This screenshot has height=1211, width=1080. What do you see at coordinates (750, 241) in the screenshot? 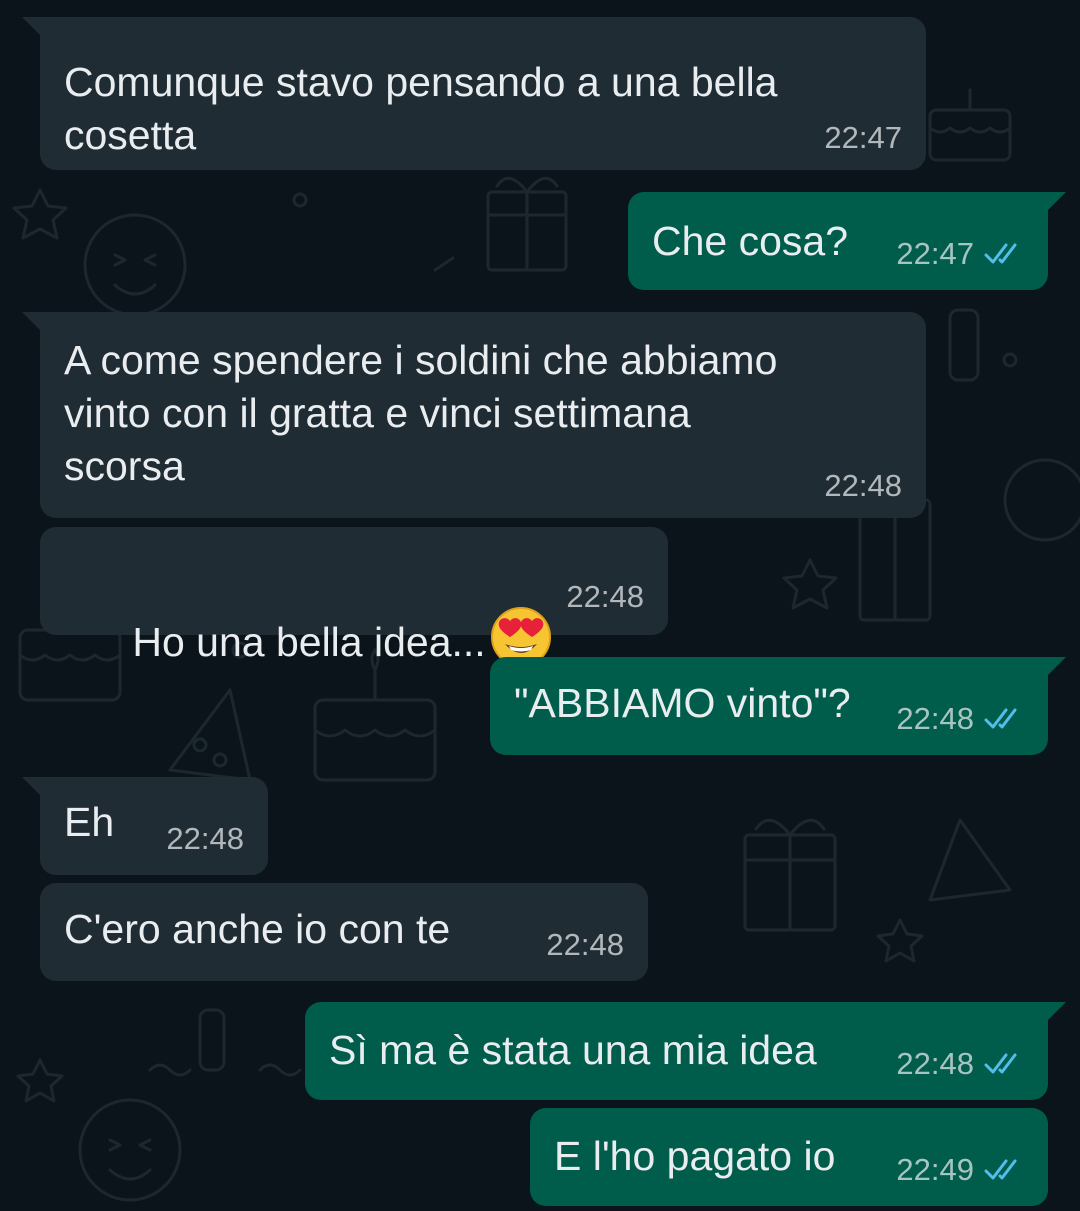
I see `message-text: Che cosa?` at bounding box center [750, 241].